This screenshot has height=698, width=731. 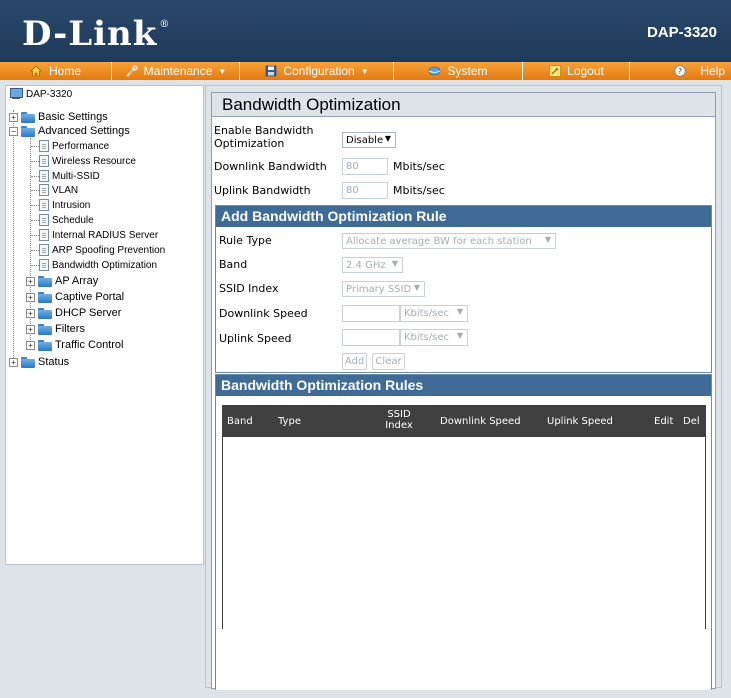 I want to click on tree-root: DAP-3320, so click(x=40, y=94).